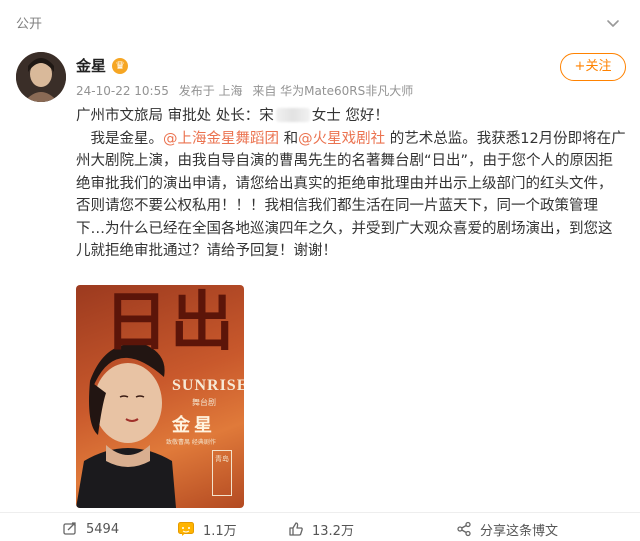  I want to click on poster-tagline: 致敬曹禺 经典剧作, so click(191, 442).